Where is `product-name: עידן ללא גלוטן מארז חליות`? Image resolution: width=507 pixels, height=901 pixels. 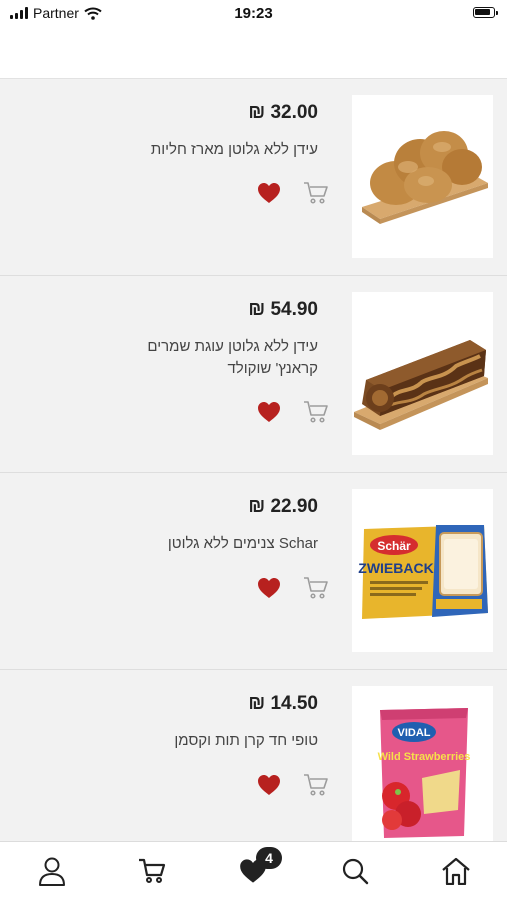
product-name: עידן ללא גלוטן מארז חליות is located at coordinates (218, 150).